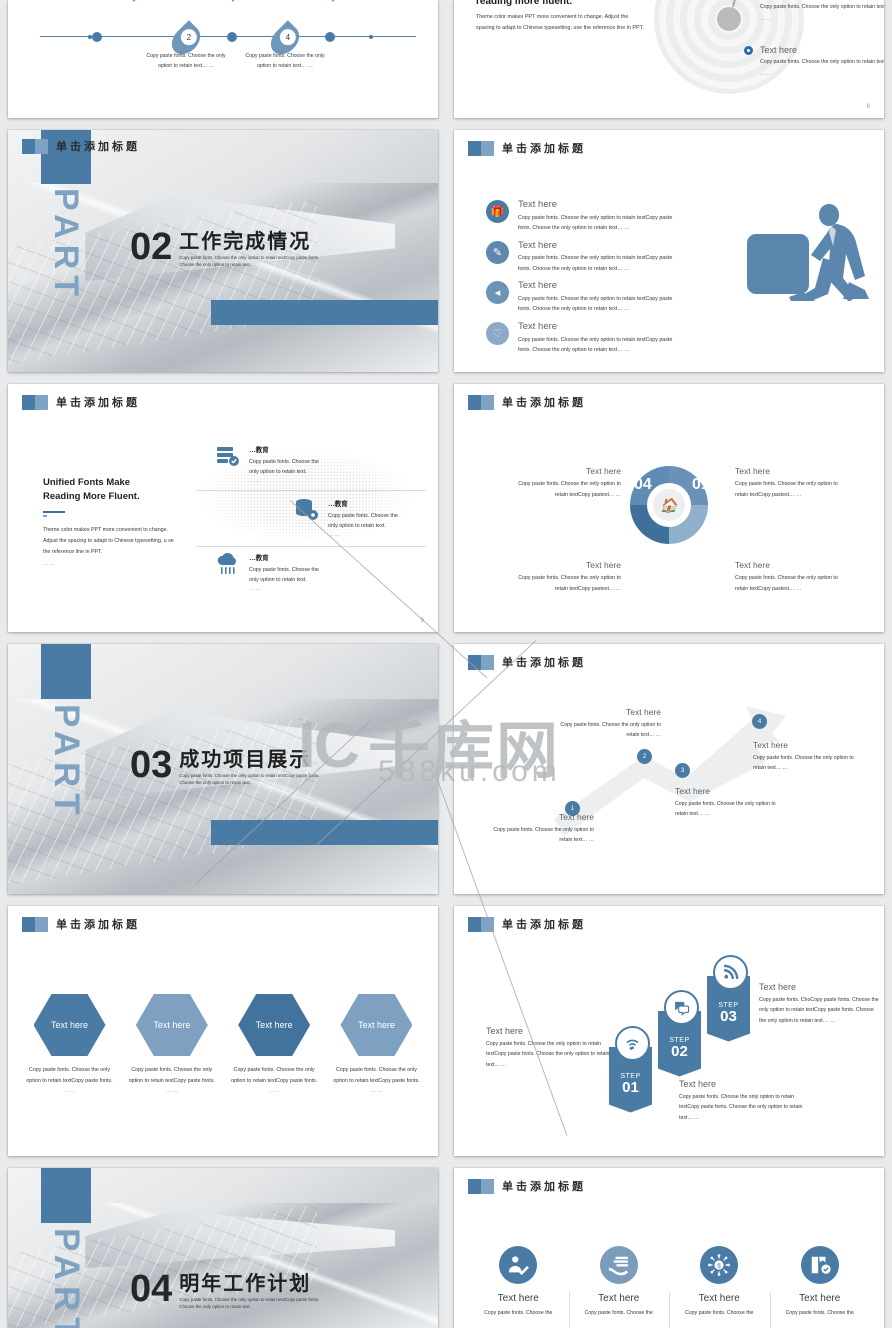 Image resolution: width=892 pixels, height=1328 pixels. What do you see at coordinates (669, 505) in the screenshot?
I see `home-icon: 🏠` at bounding box center [669, 505].